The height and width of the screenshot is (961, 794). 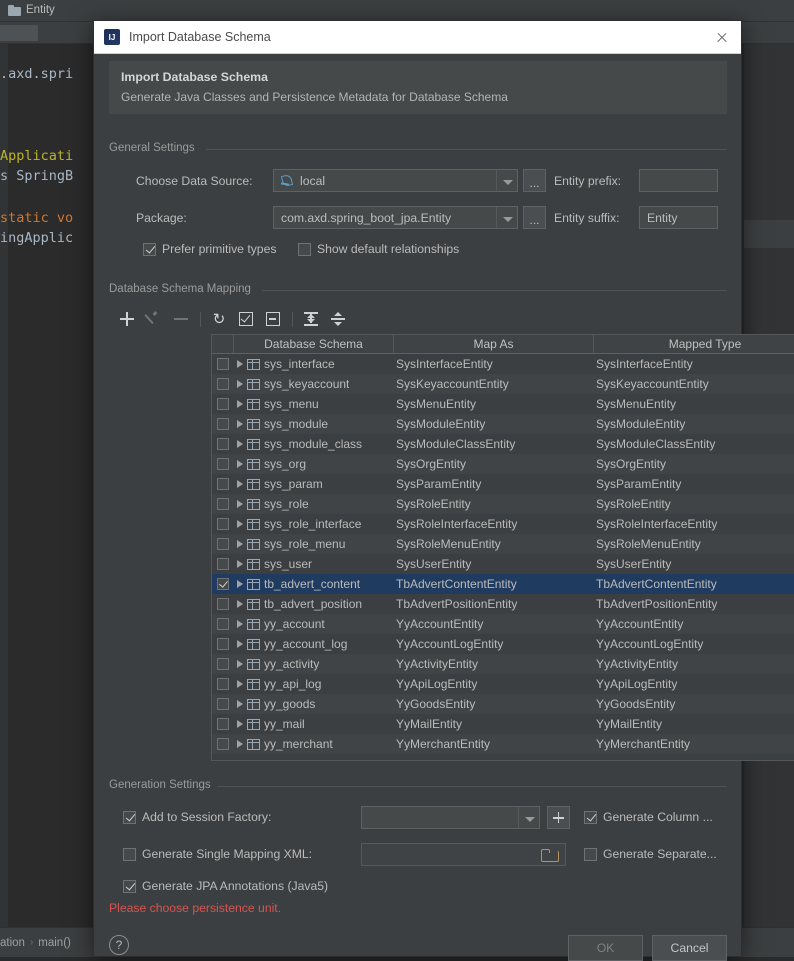 I want to click on expand-all-button, so click(x=311, y=319).